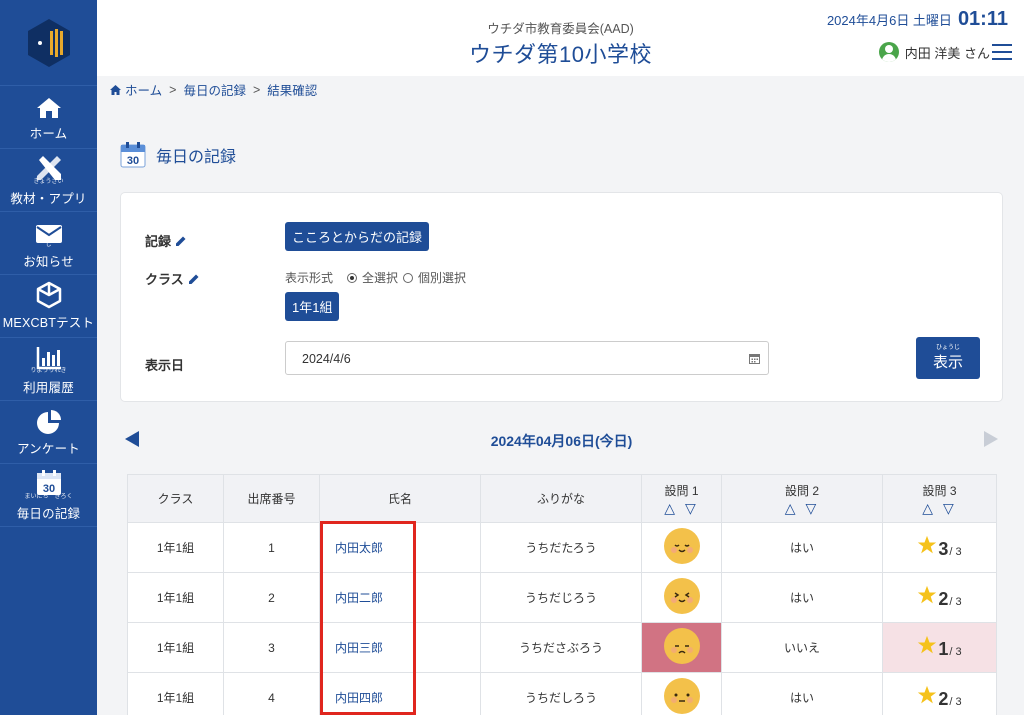  Describe the element at coordinates (309, 278) in the screenshot. I see `display-format-label: 表示形式` at that location.